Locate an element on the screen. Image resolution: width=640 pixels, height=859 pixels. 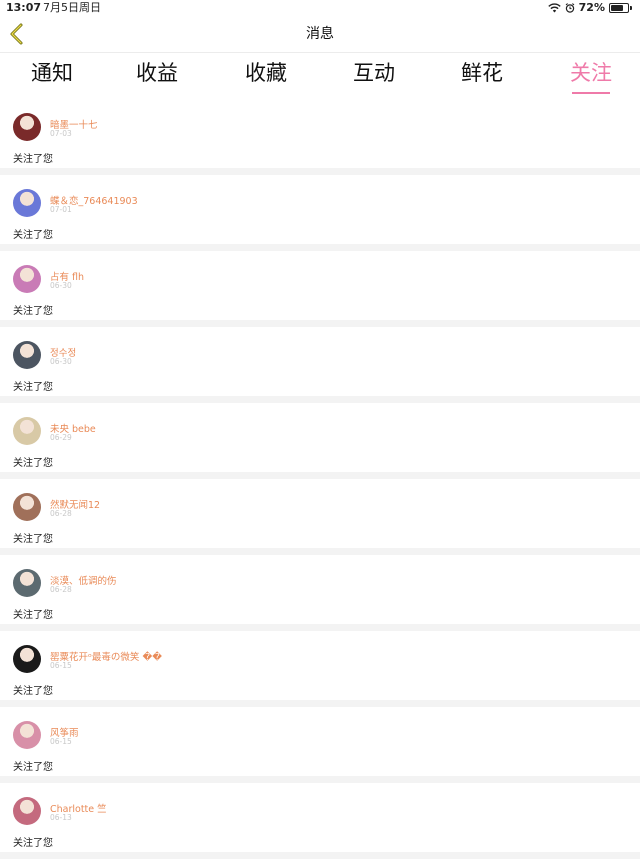
tab-favorites: 收藏 is located at coordinates (266, 76).